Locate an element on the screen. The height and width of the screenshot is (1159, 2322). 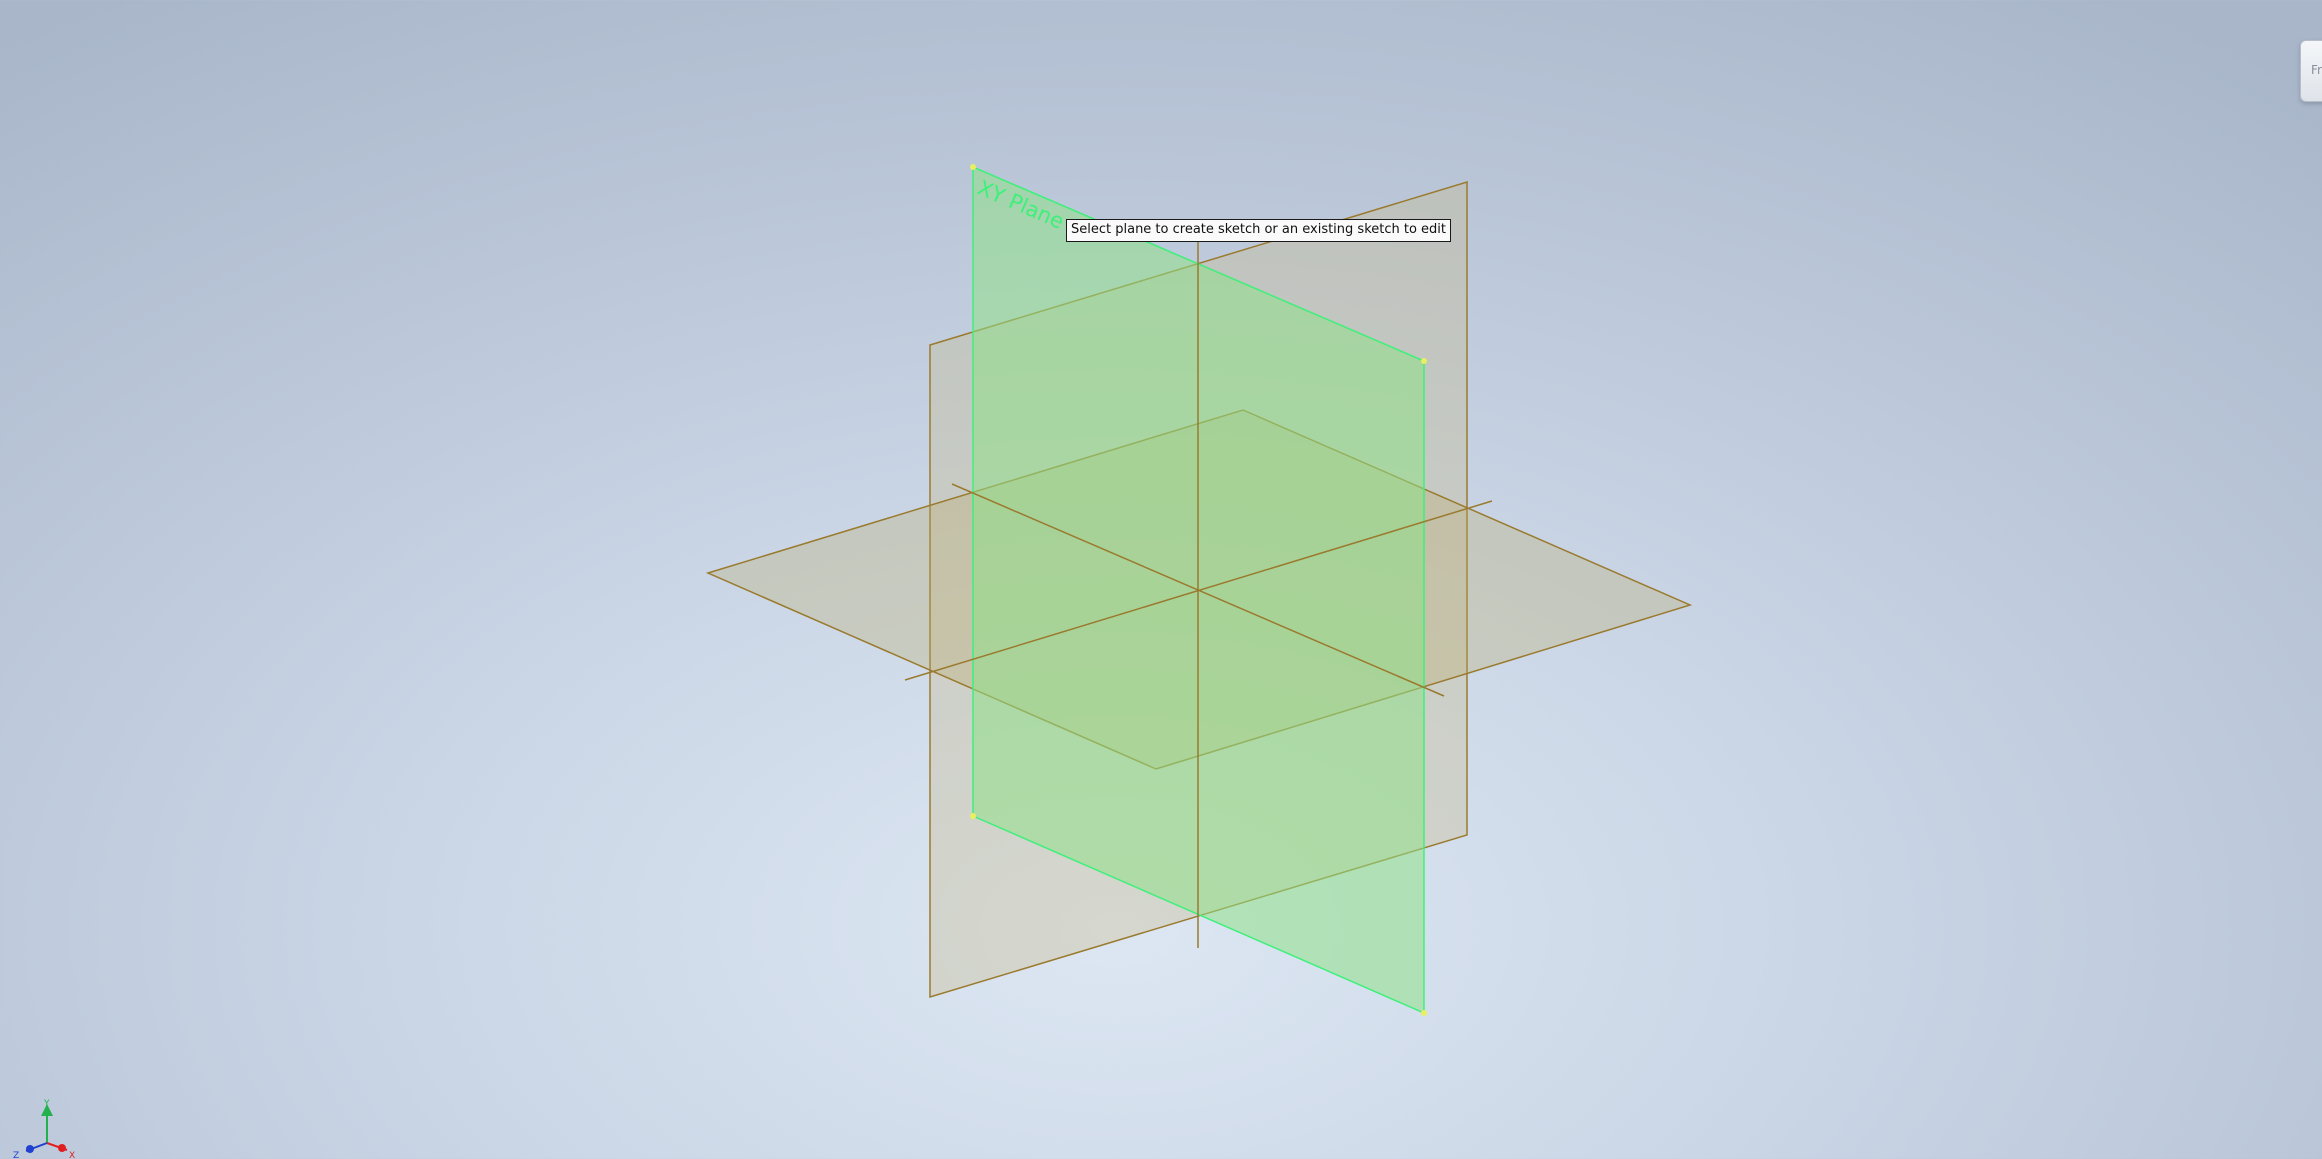
coordinate-triad-icon: Y X Z is located at coordinates (44, 1128).